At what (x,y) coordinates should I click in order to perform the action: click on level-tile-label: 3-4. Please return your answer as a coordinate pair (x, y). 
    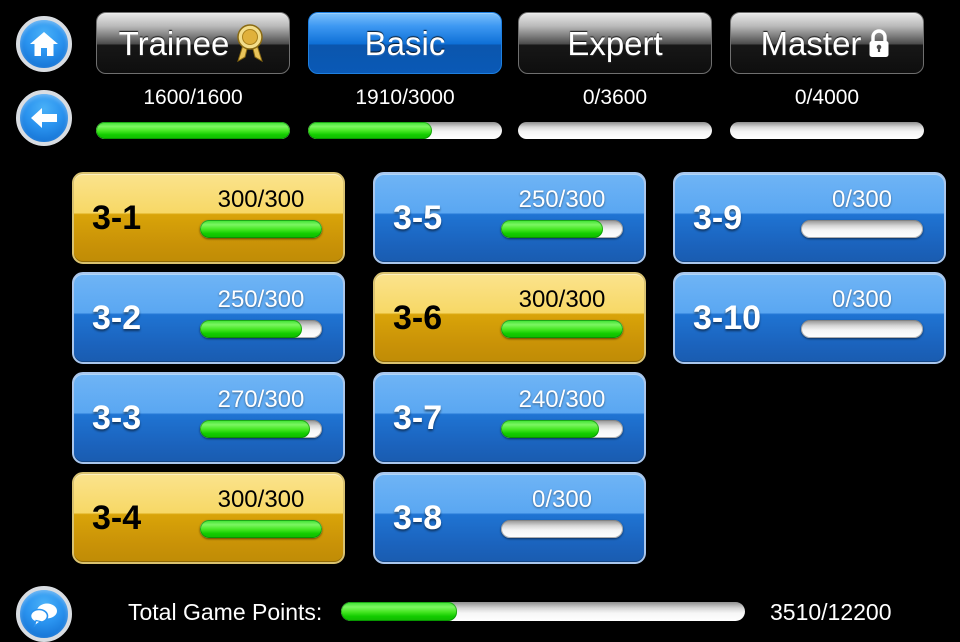
    Looking at the image, I should click on (117, 518).